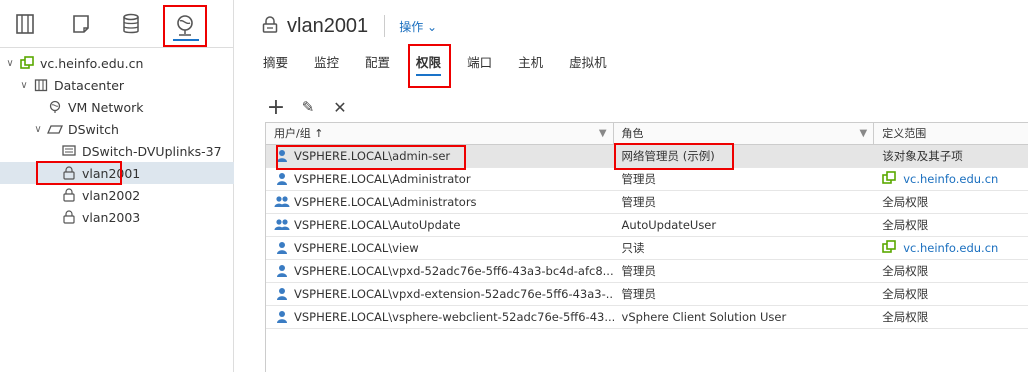 The image size is (1028, 372). I want to click on header-divider, so click(385, 26).